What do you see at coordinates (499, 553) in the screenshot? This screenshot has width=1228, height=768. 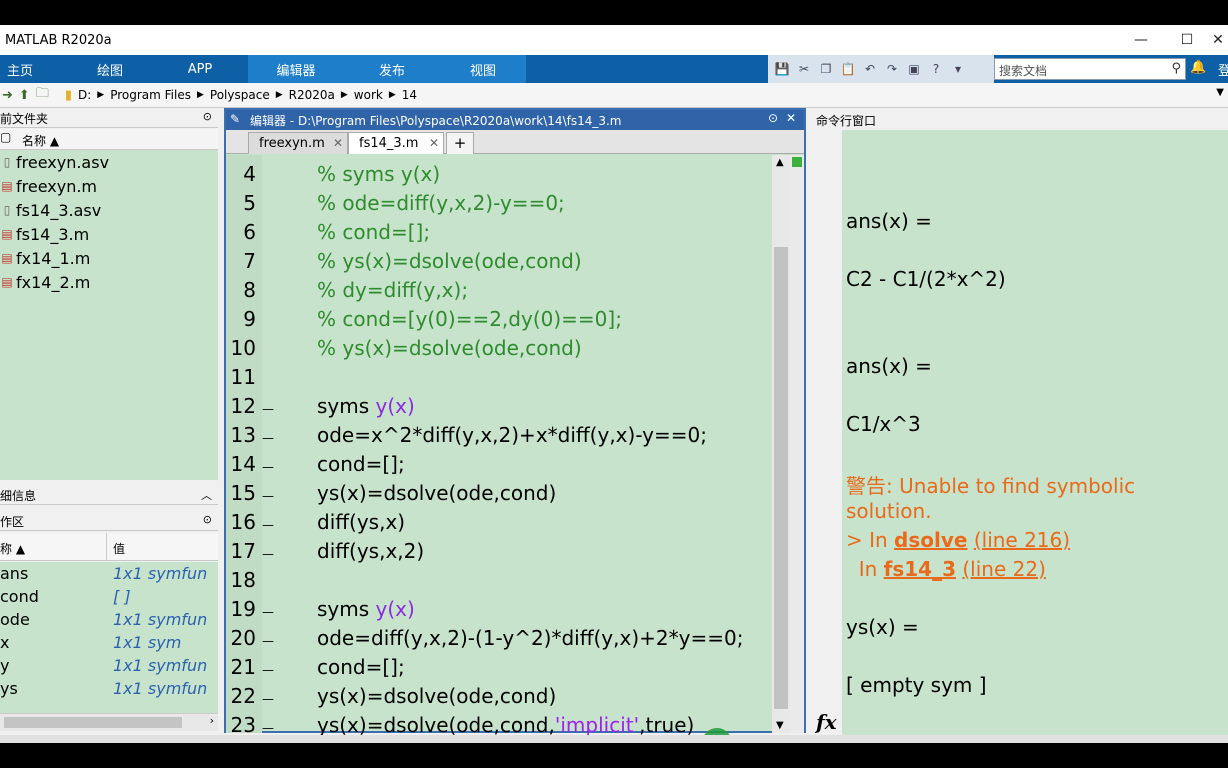 I see `code-line: 17 — diff(ys,x,2)` at bounding box center [499, 553].